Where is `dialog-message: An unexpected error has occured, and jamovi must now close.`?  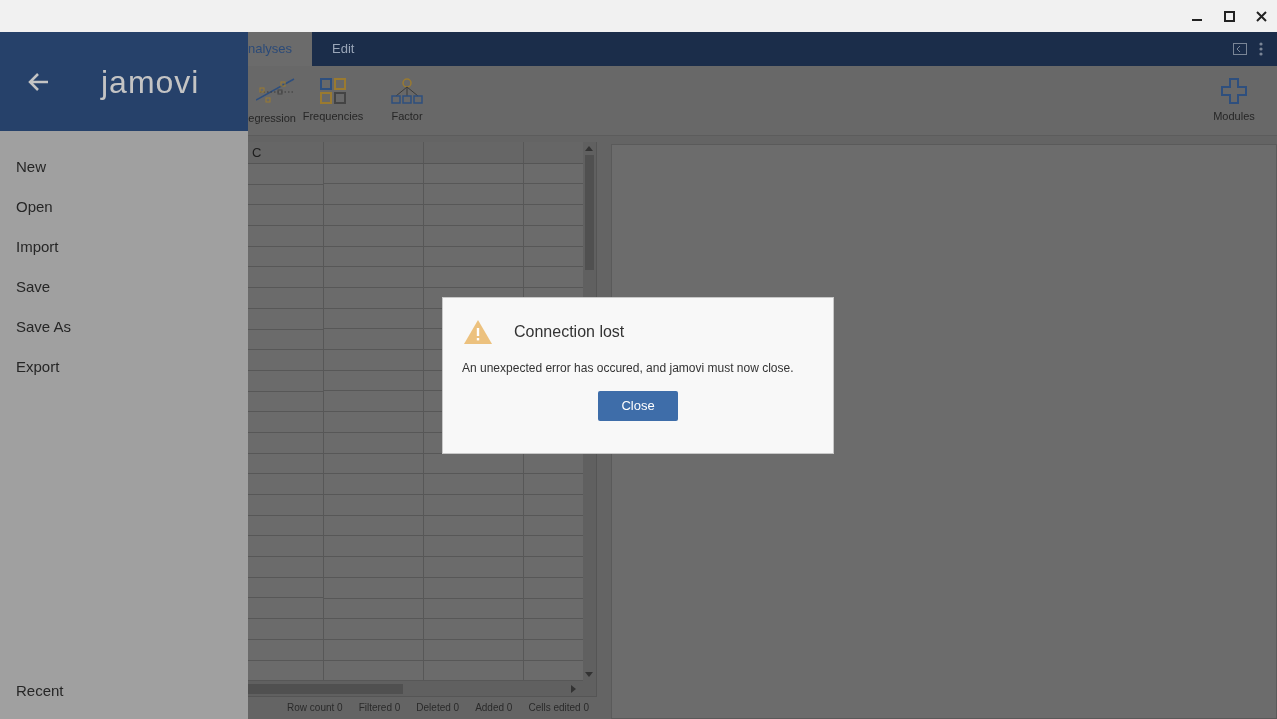
dialog-message: An unexpected error has occured, and jamovi must now close. is located at coordinates (628, 368).